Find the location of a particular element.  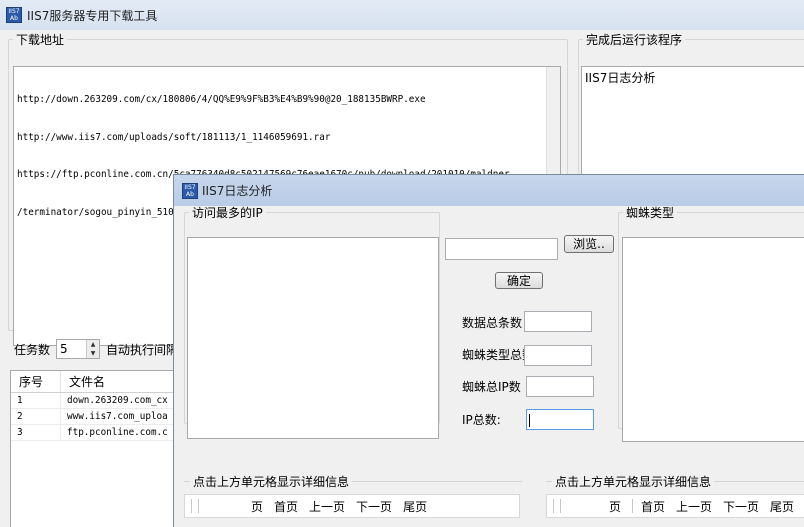

list-item: IIS7日志分析 is located at coordinates (694, 77).